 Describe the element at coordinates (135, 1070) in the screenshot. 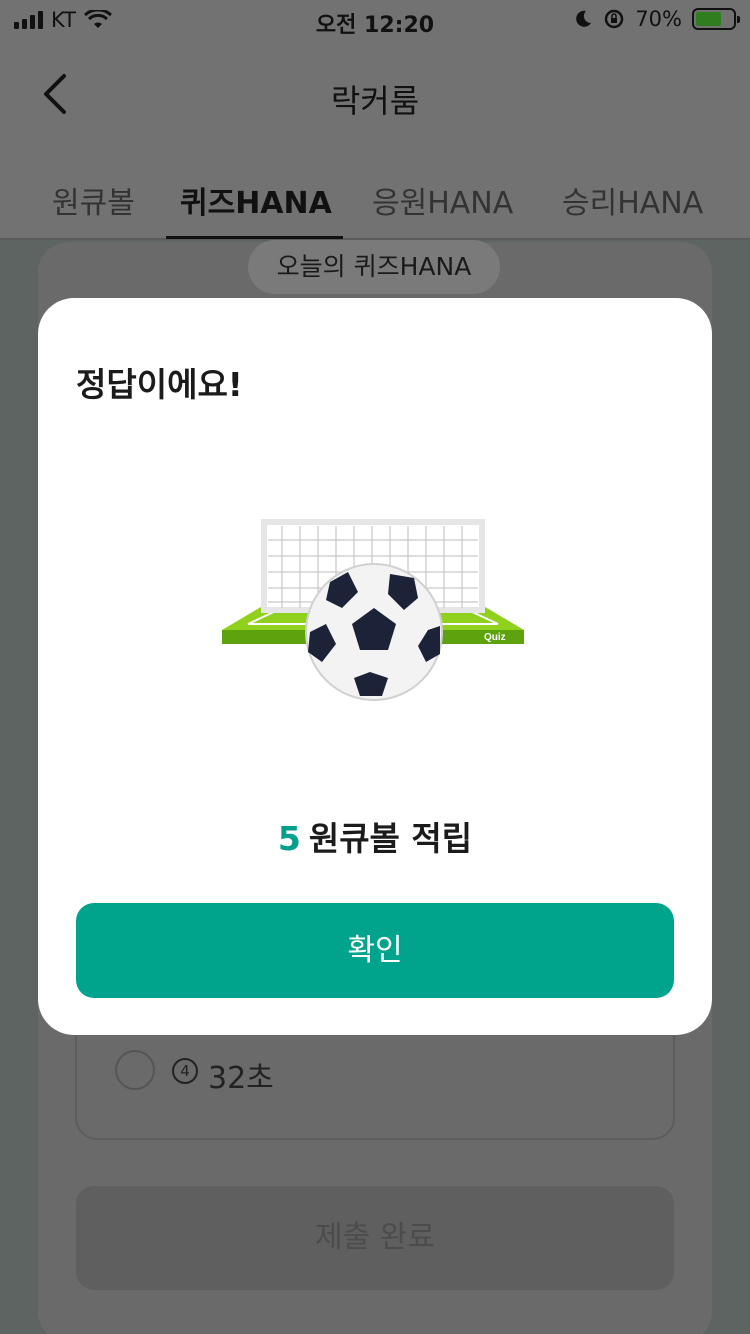

I see `option-4-radio` at that location.